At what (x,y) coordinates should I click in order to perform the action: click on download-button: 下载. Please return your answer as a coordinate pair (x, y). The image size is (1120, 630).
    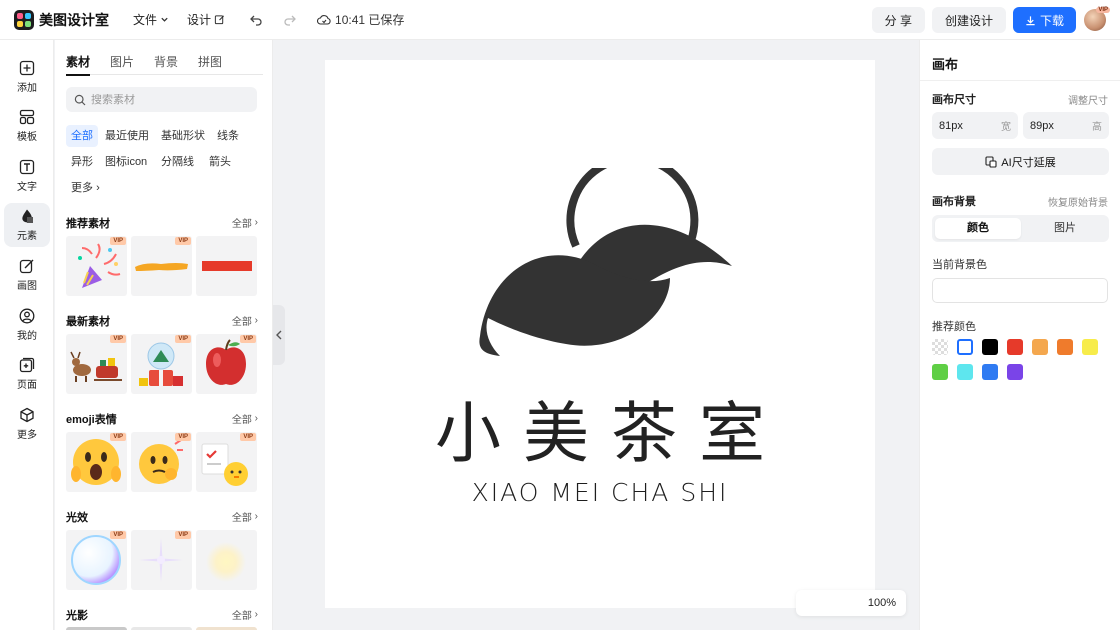
    Looking at the image, I should click on (1044, 20).